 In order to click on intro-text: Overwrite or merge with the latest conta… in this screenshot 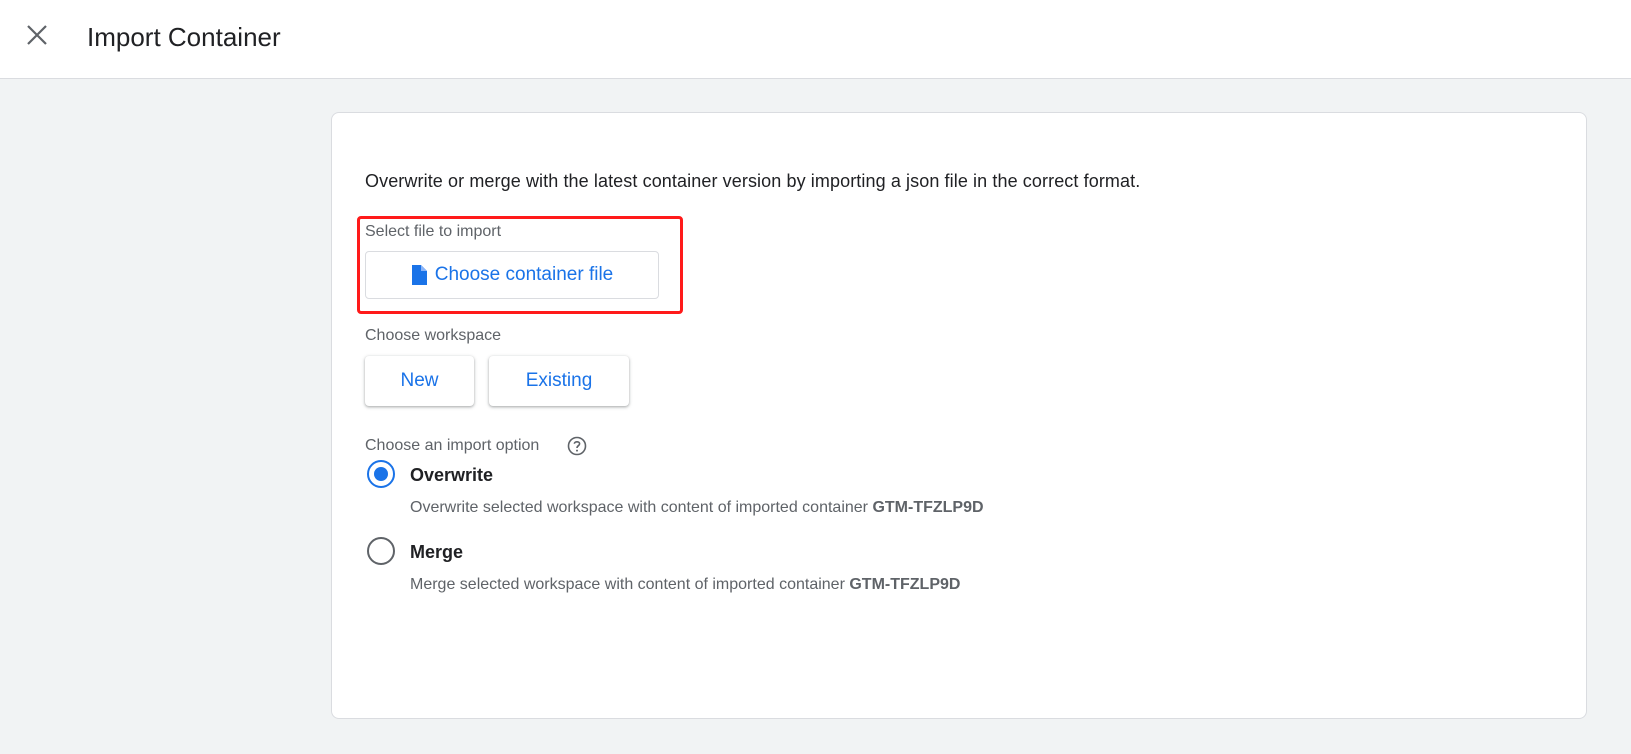, I will do `click(753, 181)`.